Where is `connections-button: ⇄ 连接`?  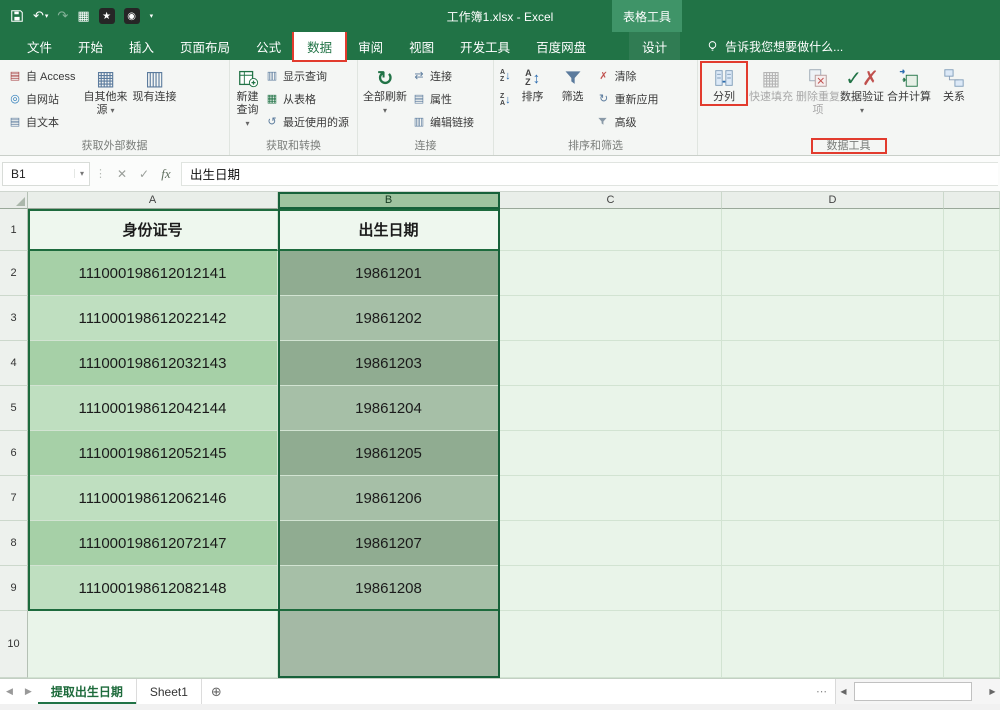
connections-button: ⇄ 连接 is located at coordinates (443, 75).